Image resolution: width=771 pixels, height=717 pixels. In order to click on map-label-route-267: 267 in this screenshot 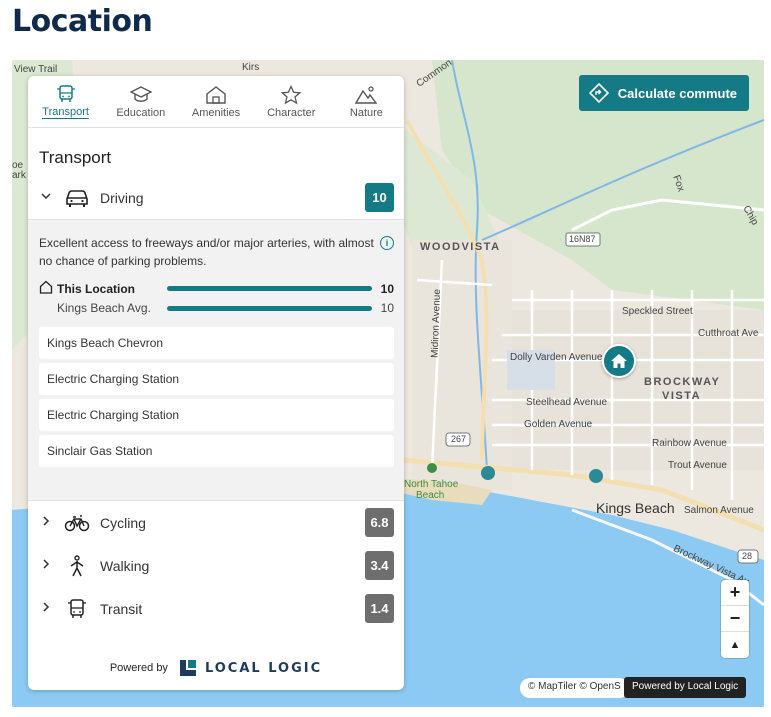, I will do `click(459, 439)`.